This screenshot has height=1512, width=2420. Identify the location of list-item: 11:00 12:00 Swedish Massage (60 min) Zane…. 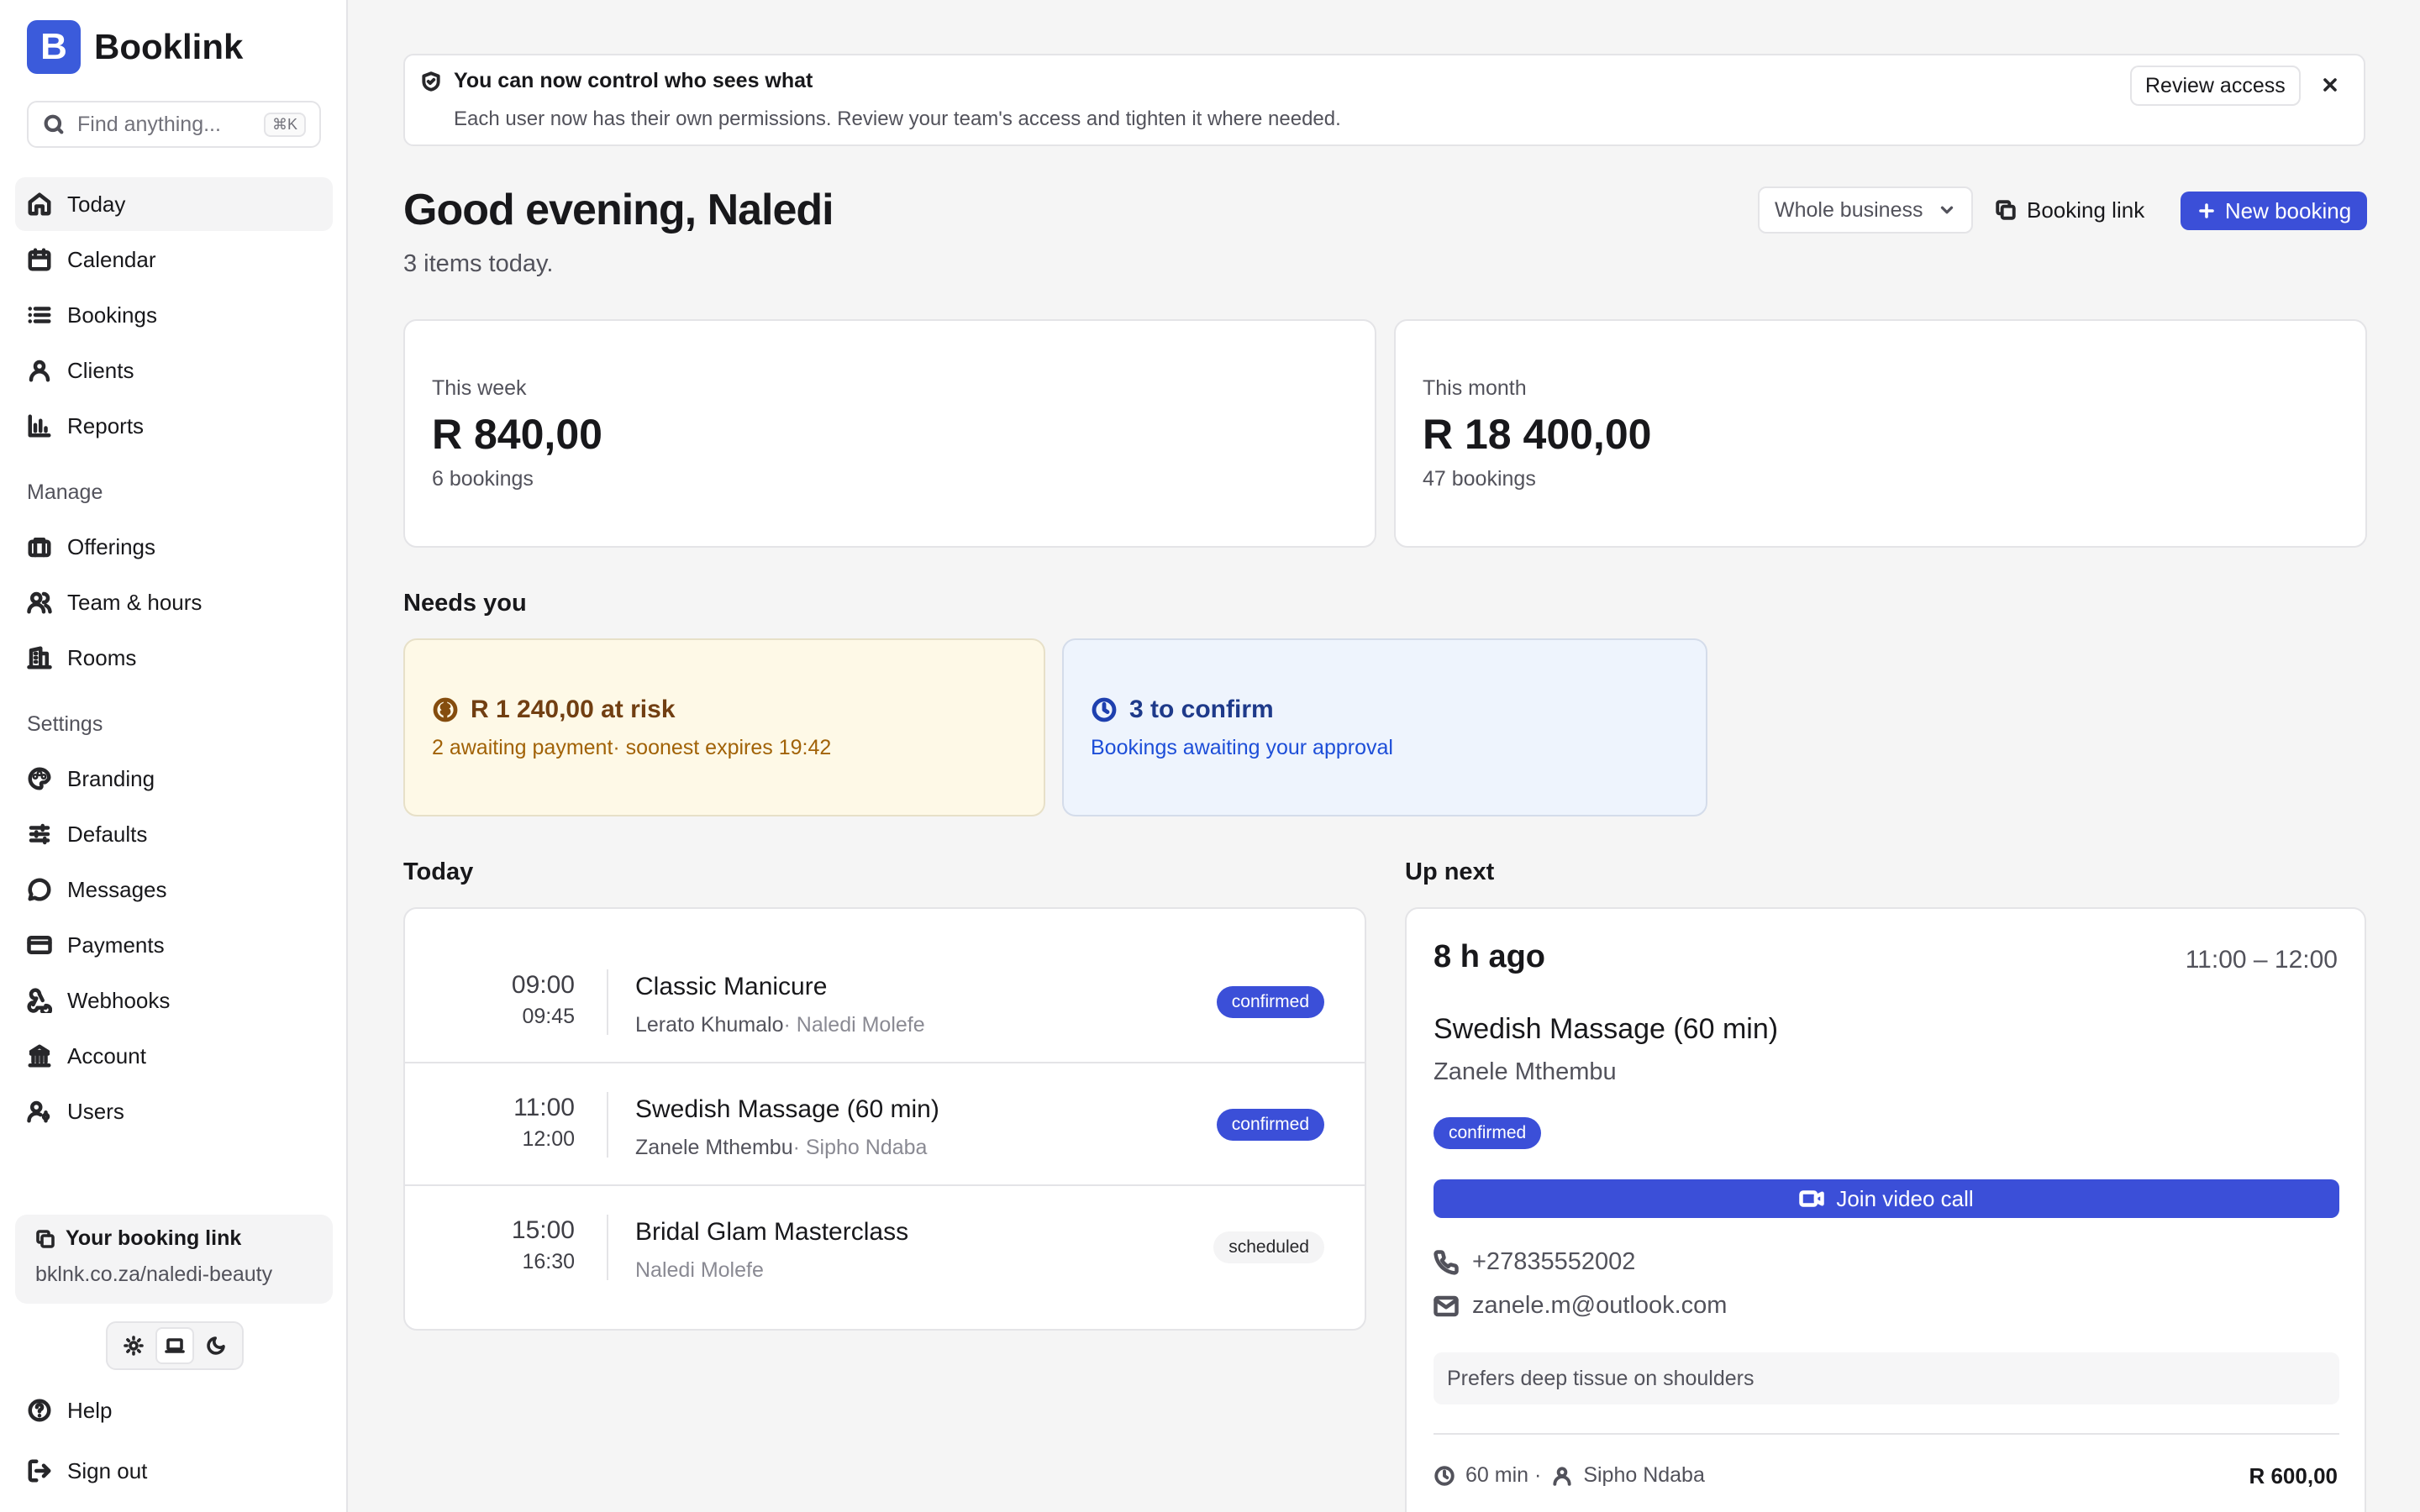
(885, 1124).